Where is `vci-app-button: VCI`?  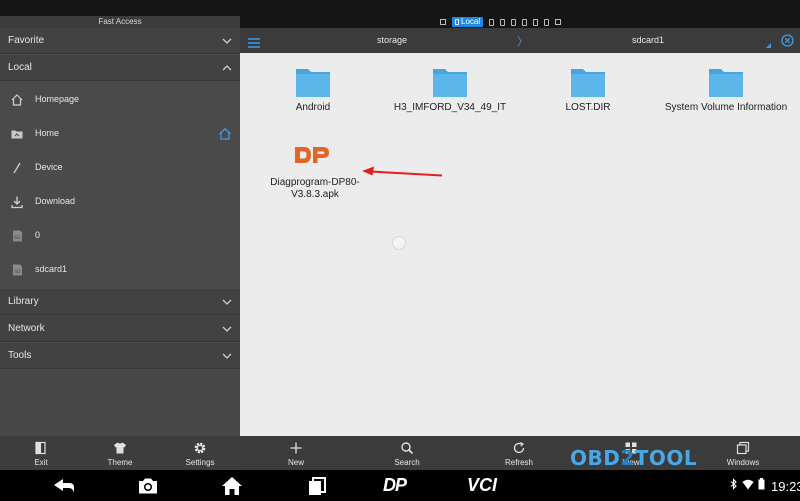 vci-app-button: VCI is located at coordinates (482, 485).